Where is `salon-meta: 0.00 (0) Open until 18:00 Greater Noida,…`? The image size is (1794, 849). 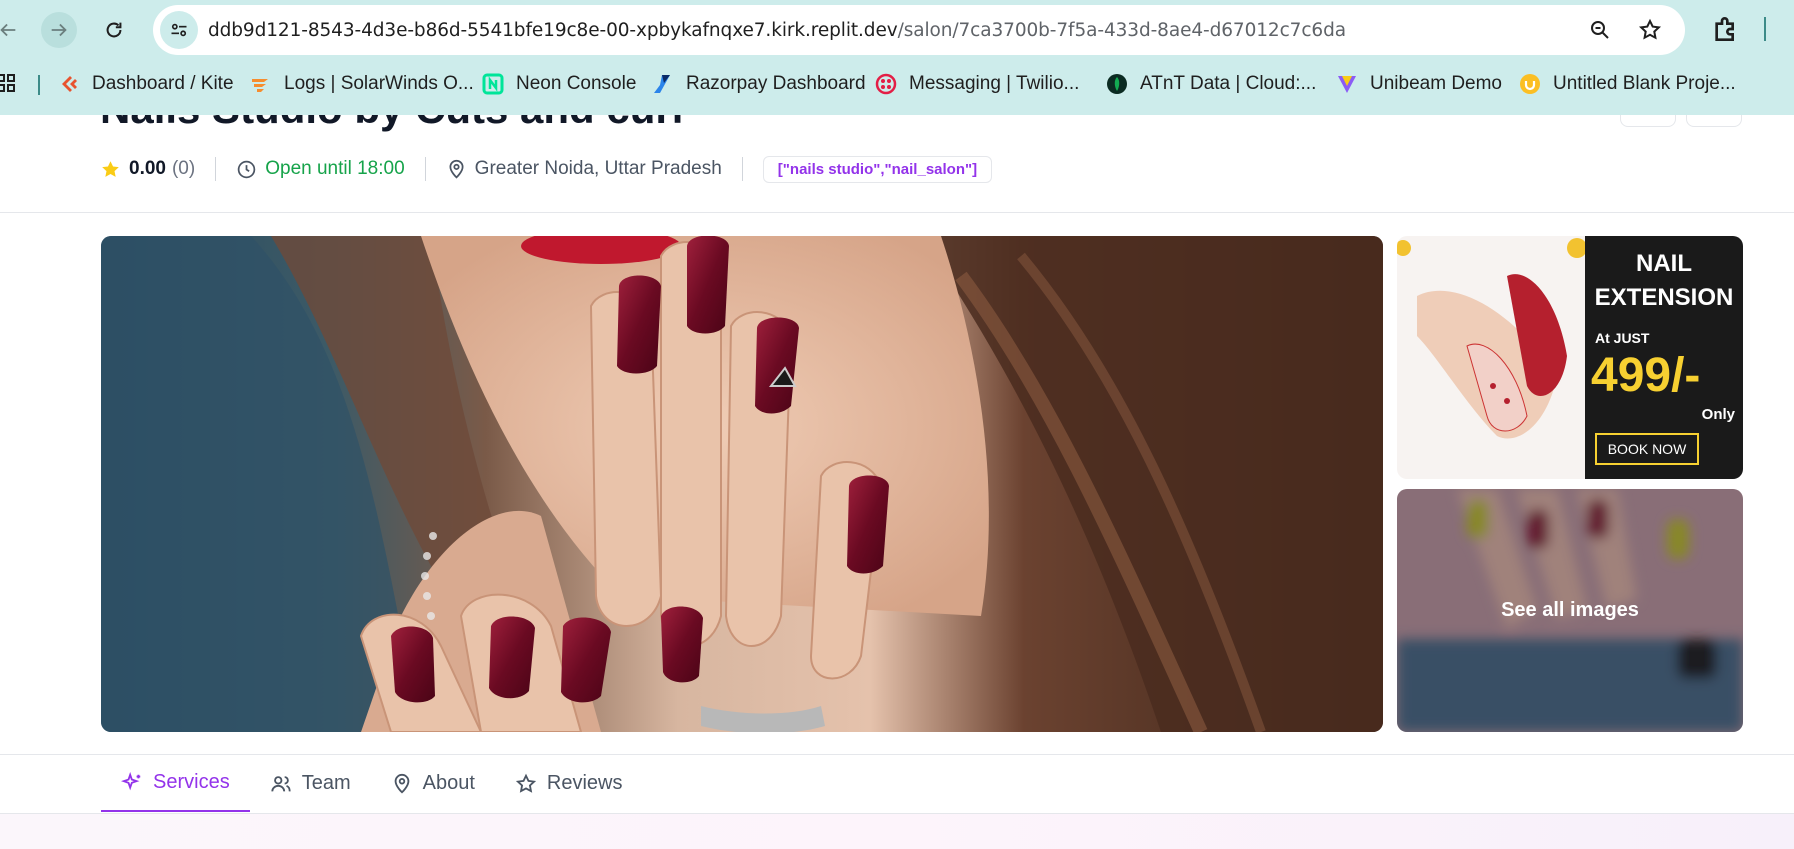 salon-meta: 0.00 (0) Open until 18:00 Greater Noida,… is located at coordinates (546, 169).